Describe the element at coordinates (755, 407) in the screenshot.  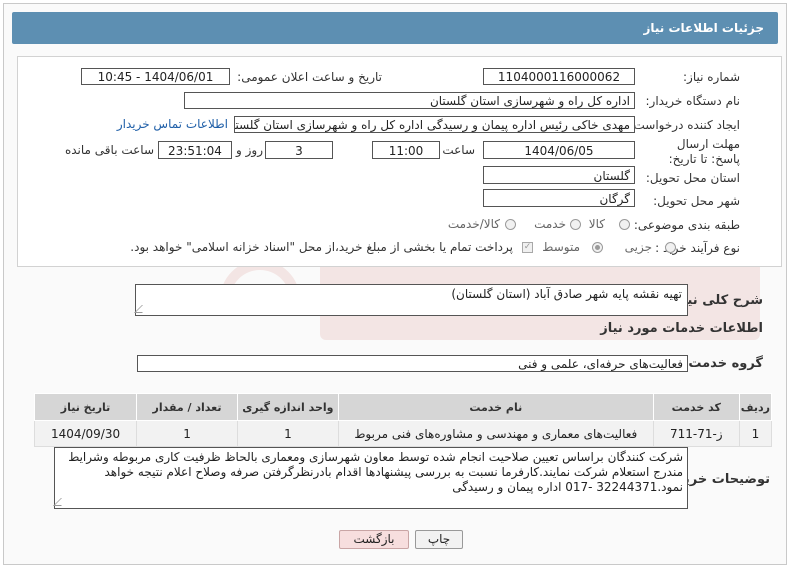
I see `column-header-row: ردیف` at that location.